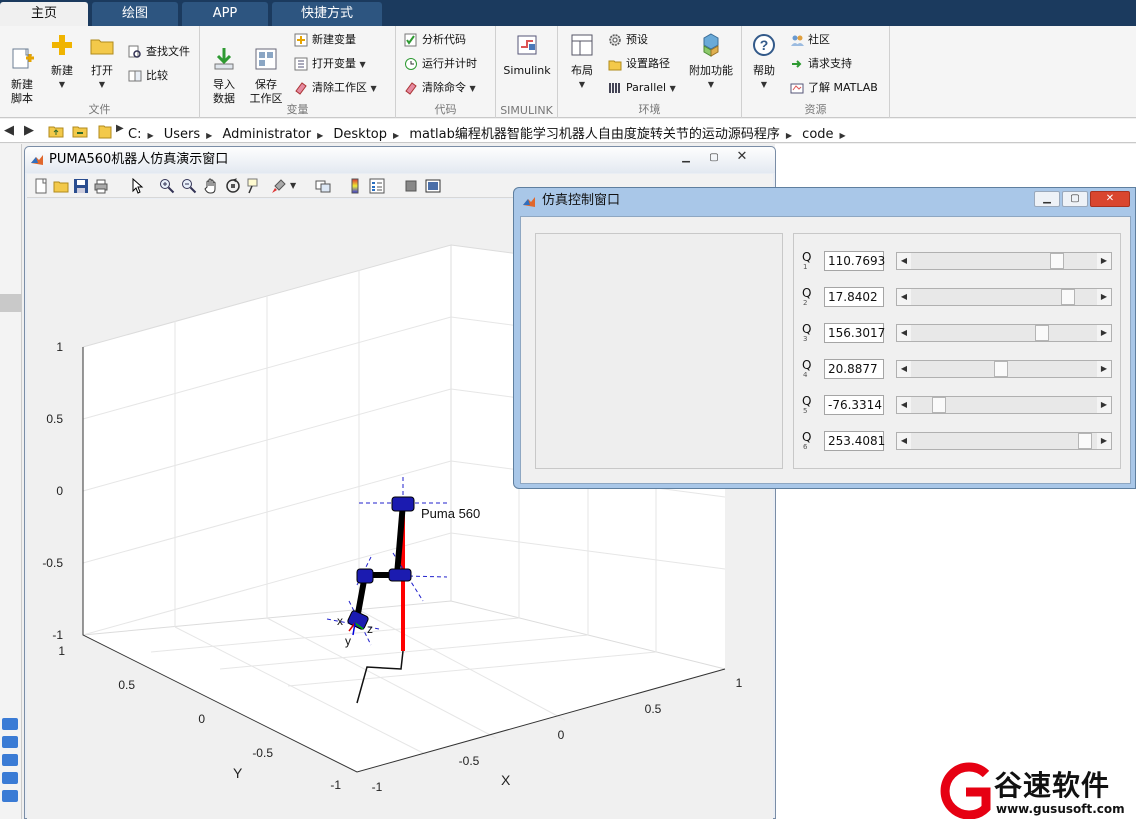 The image size is (1136, 819). I want to click on breadcrumb-item: code, so click(817, 134).